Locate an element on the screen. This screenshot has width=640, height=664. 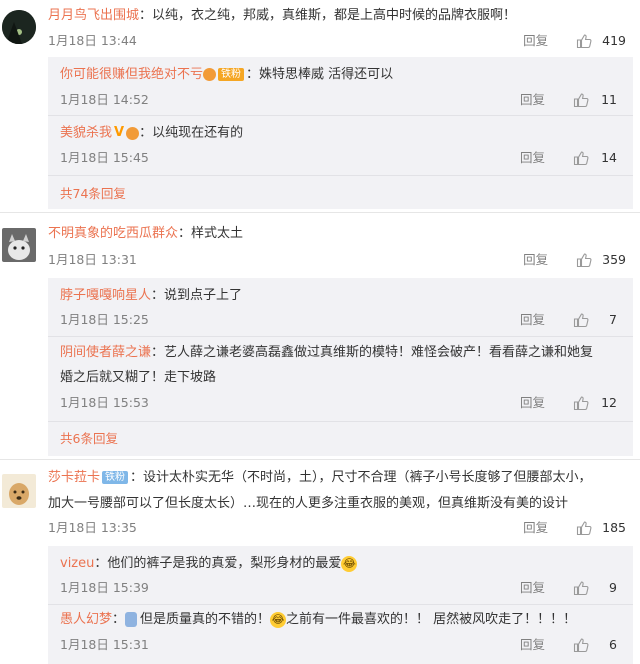
reply-time: 1月18日 15:45 is located at coordinates (104, 157).